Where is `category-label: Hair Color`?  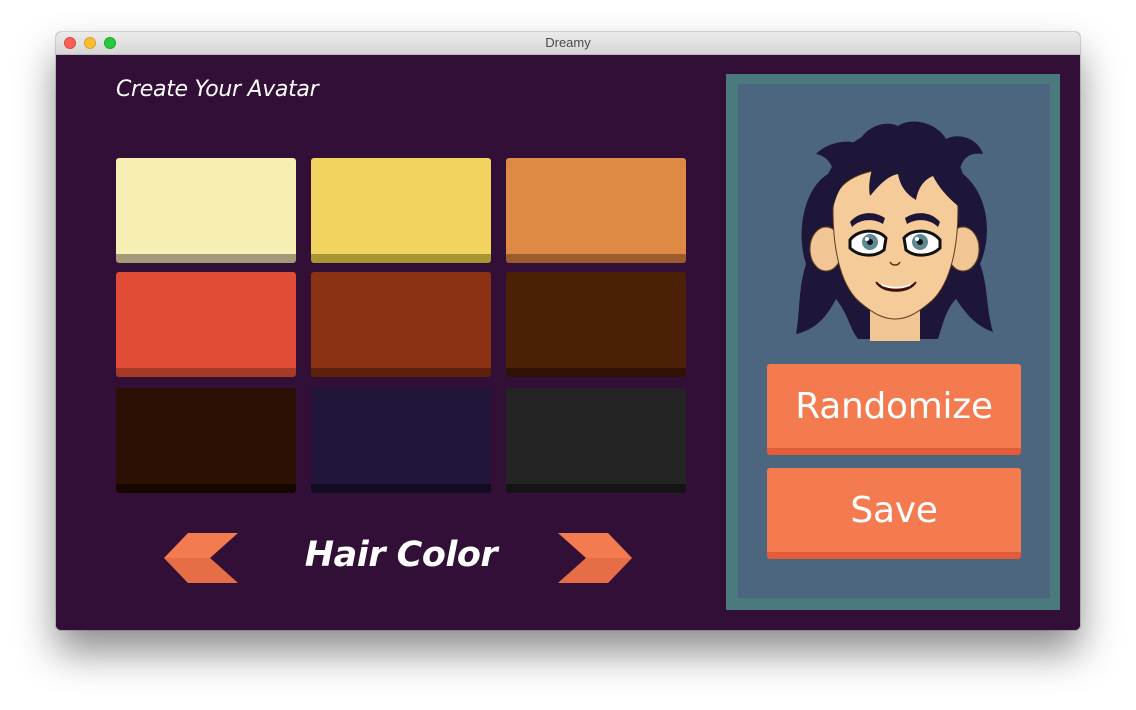
category-label: Hair Color is located at coordinates (401, 555).